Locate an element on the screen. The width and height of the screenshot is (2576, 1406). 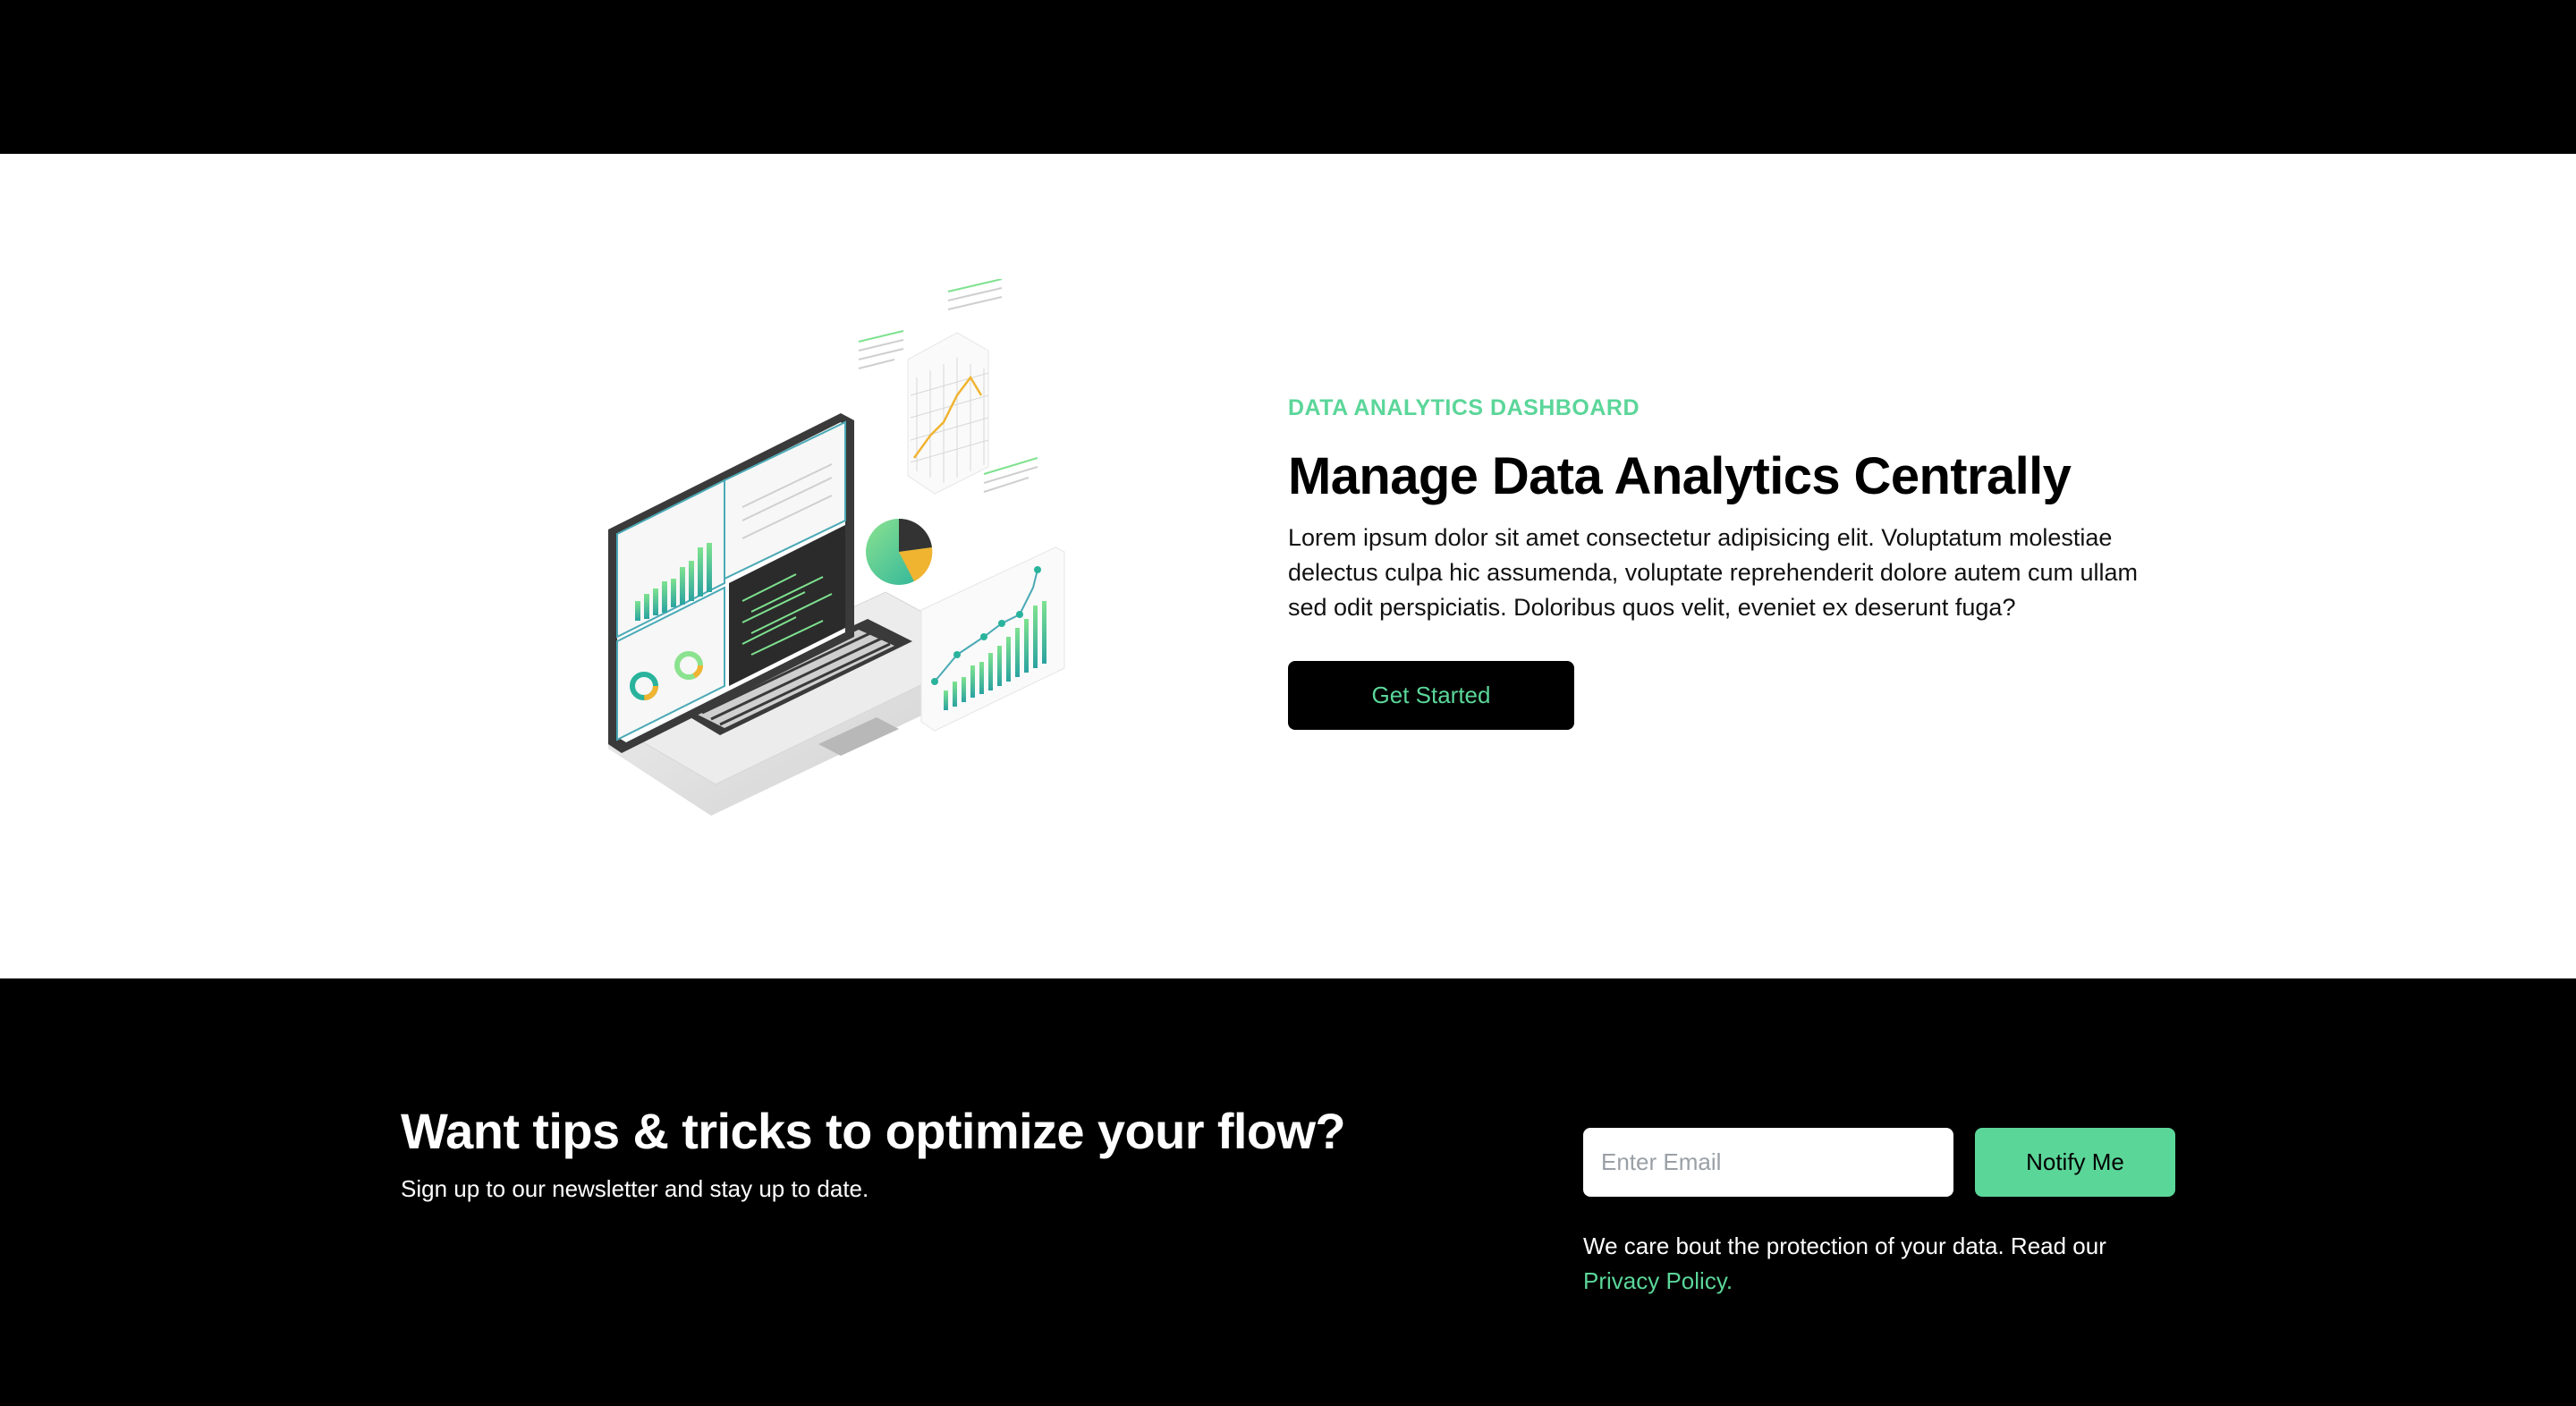
hero-title: Manage Data Analytics Centrally is located at coordinates (1680, 476).